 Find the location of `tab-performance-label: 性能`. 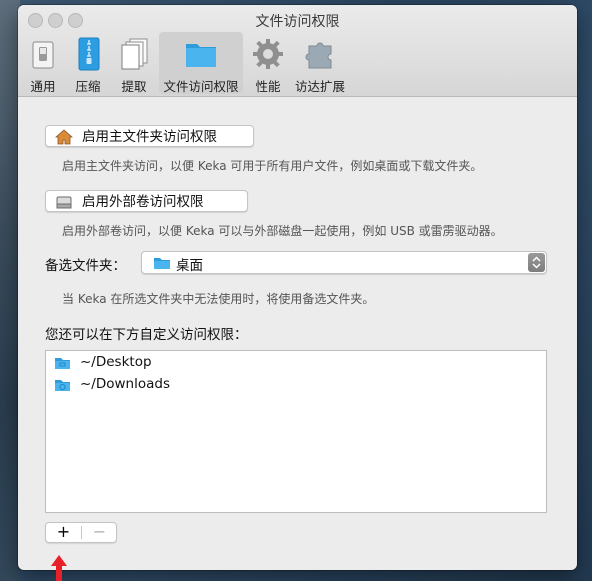

tab-performance-label: 性能 is located at coordinates (268, 86).